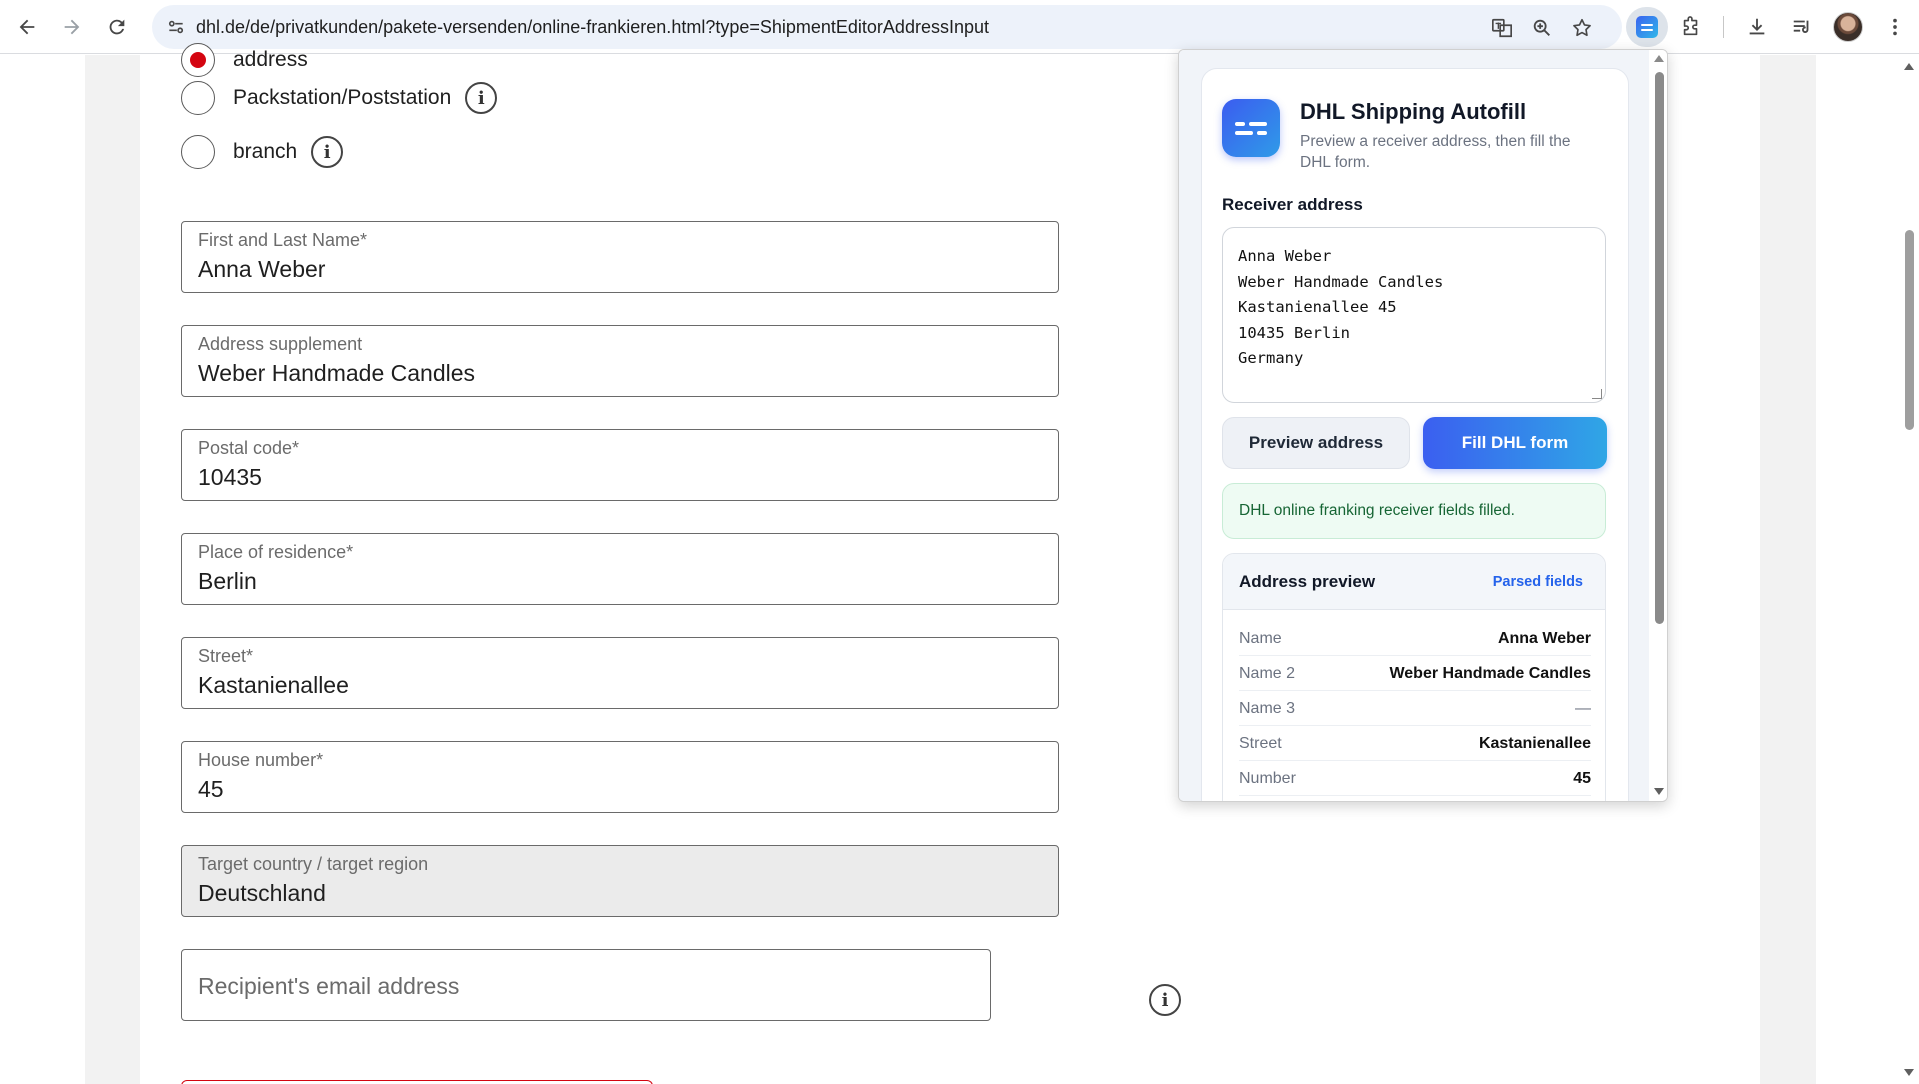  I want to click on page-margin-left, so click(42, 569).